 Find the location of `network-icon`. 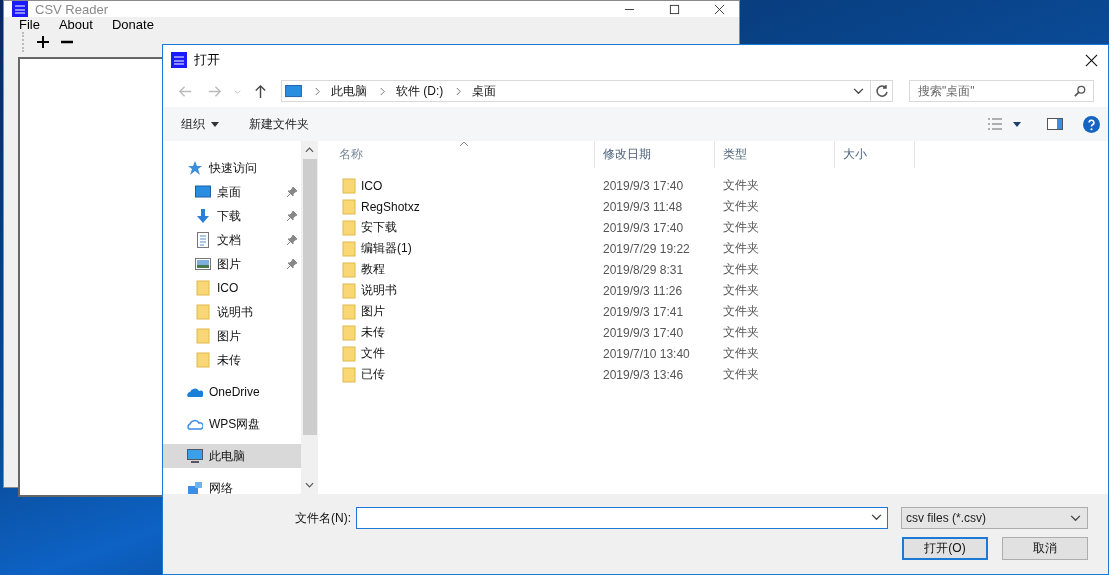

network-icon is located at coordinates (195, 487).